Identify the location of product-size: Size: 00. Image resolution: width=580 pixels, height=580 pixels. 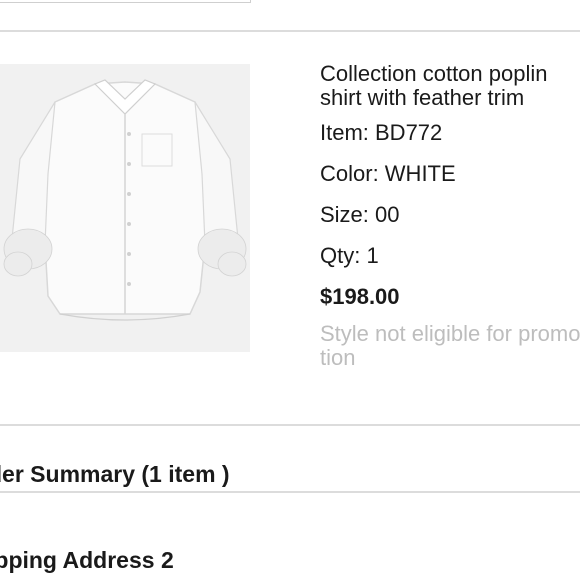
(360, 214).